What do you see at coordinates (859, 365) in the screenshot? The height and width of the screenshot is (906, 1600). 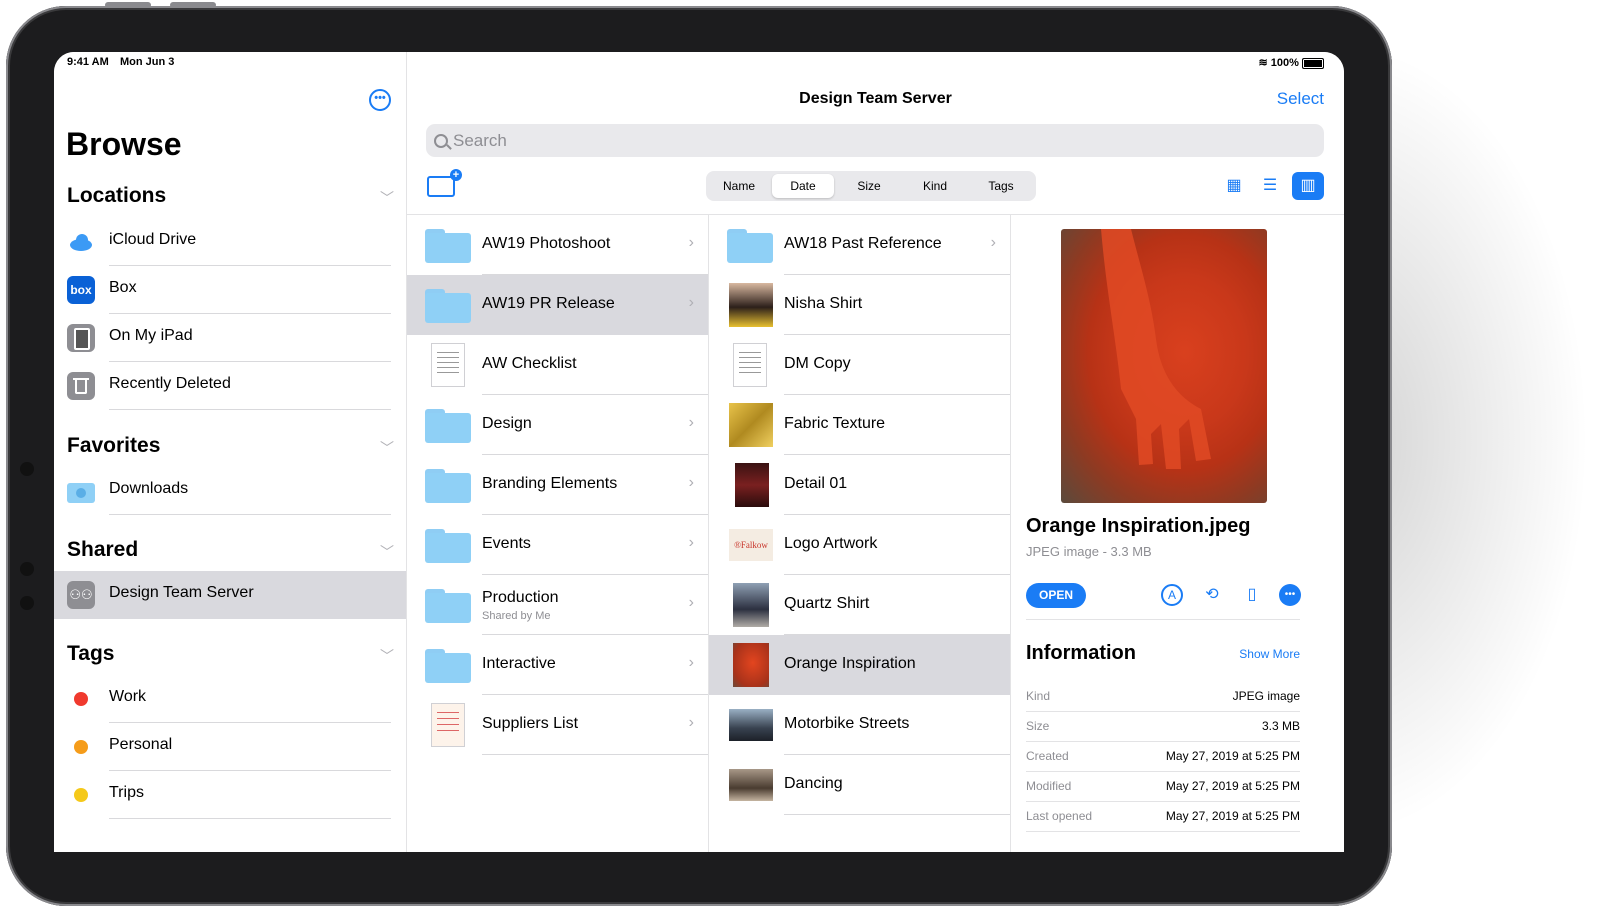 I see `list-item: DM Copy` at bounding box center [859, 365].